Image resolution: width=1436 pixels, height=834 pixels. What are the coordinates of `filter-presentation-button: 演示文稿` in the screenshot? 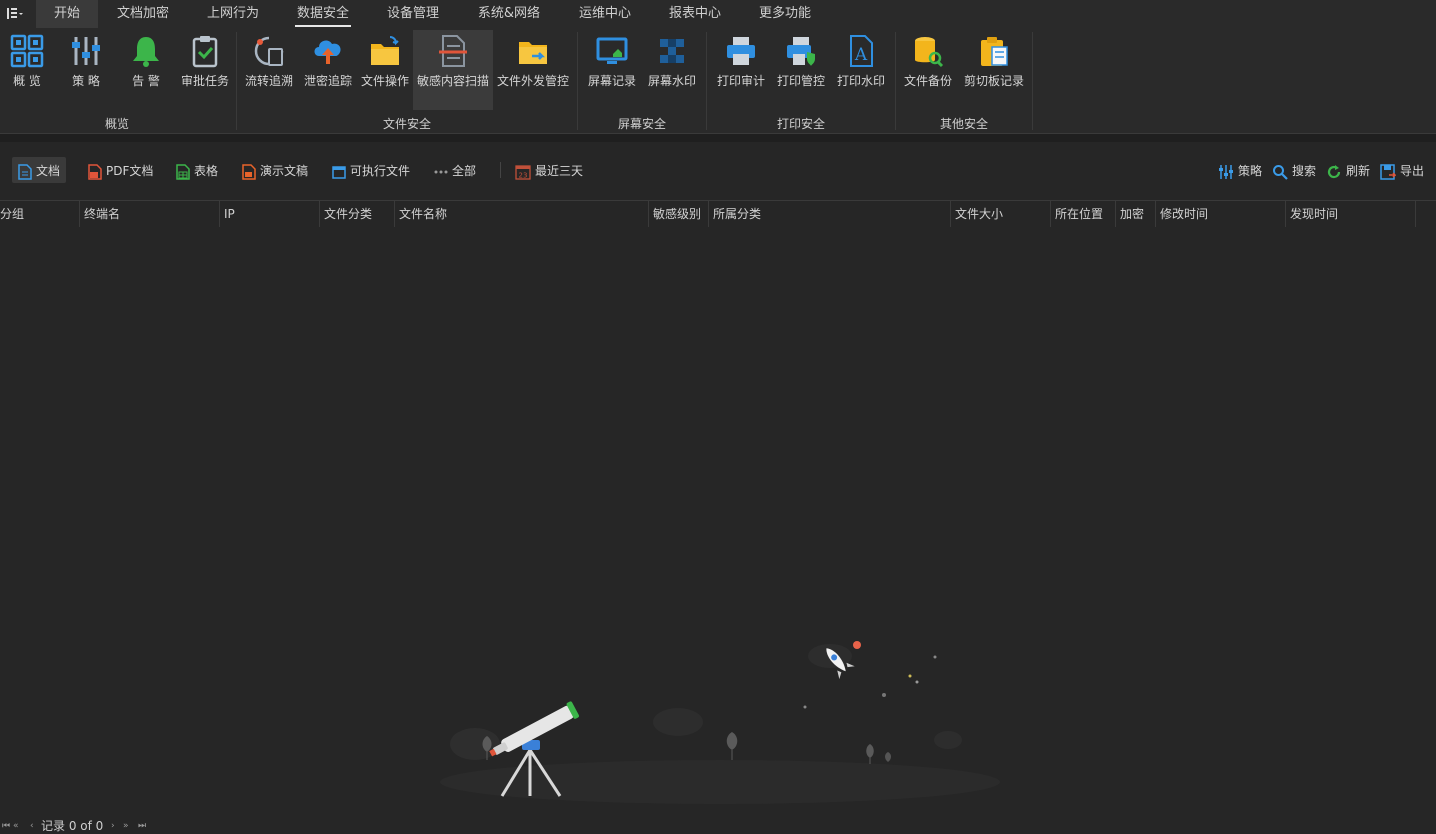 It's located at (275, 170).